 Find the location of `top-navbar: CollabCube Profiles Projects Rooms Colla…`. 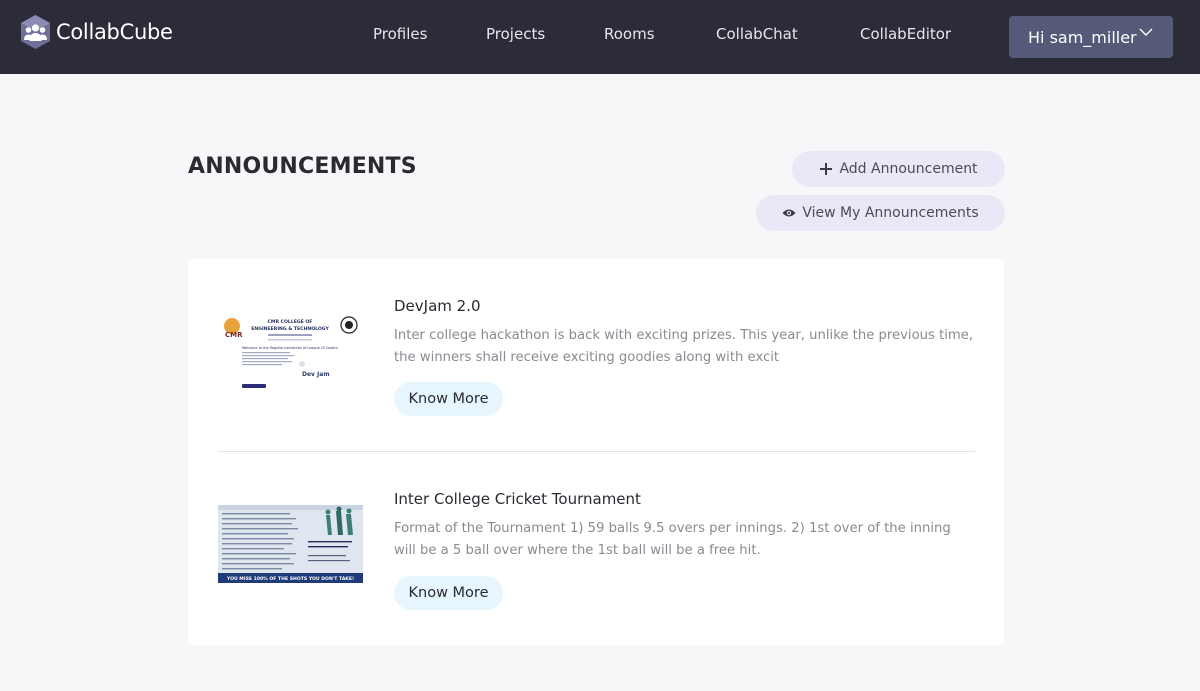

top-navbar: CollabCube Profiles Projects Rooms Colla… is located at coordinates (600, 37).